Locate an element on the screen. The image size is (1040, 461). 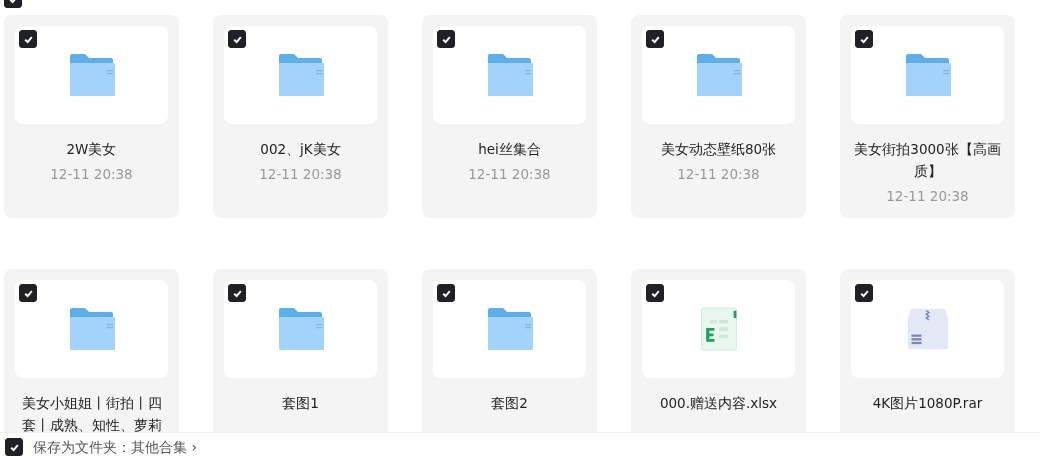
file-card: 美女小姐姐丨街拍丨四套丨成熟、知性、萝莉 is located at coordinates (91, 350).